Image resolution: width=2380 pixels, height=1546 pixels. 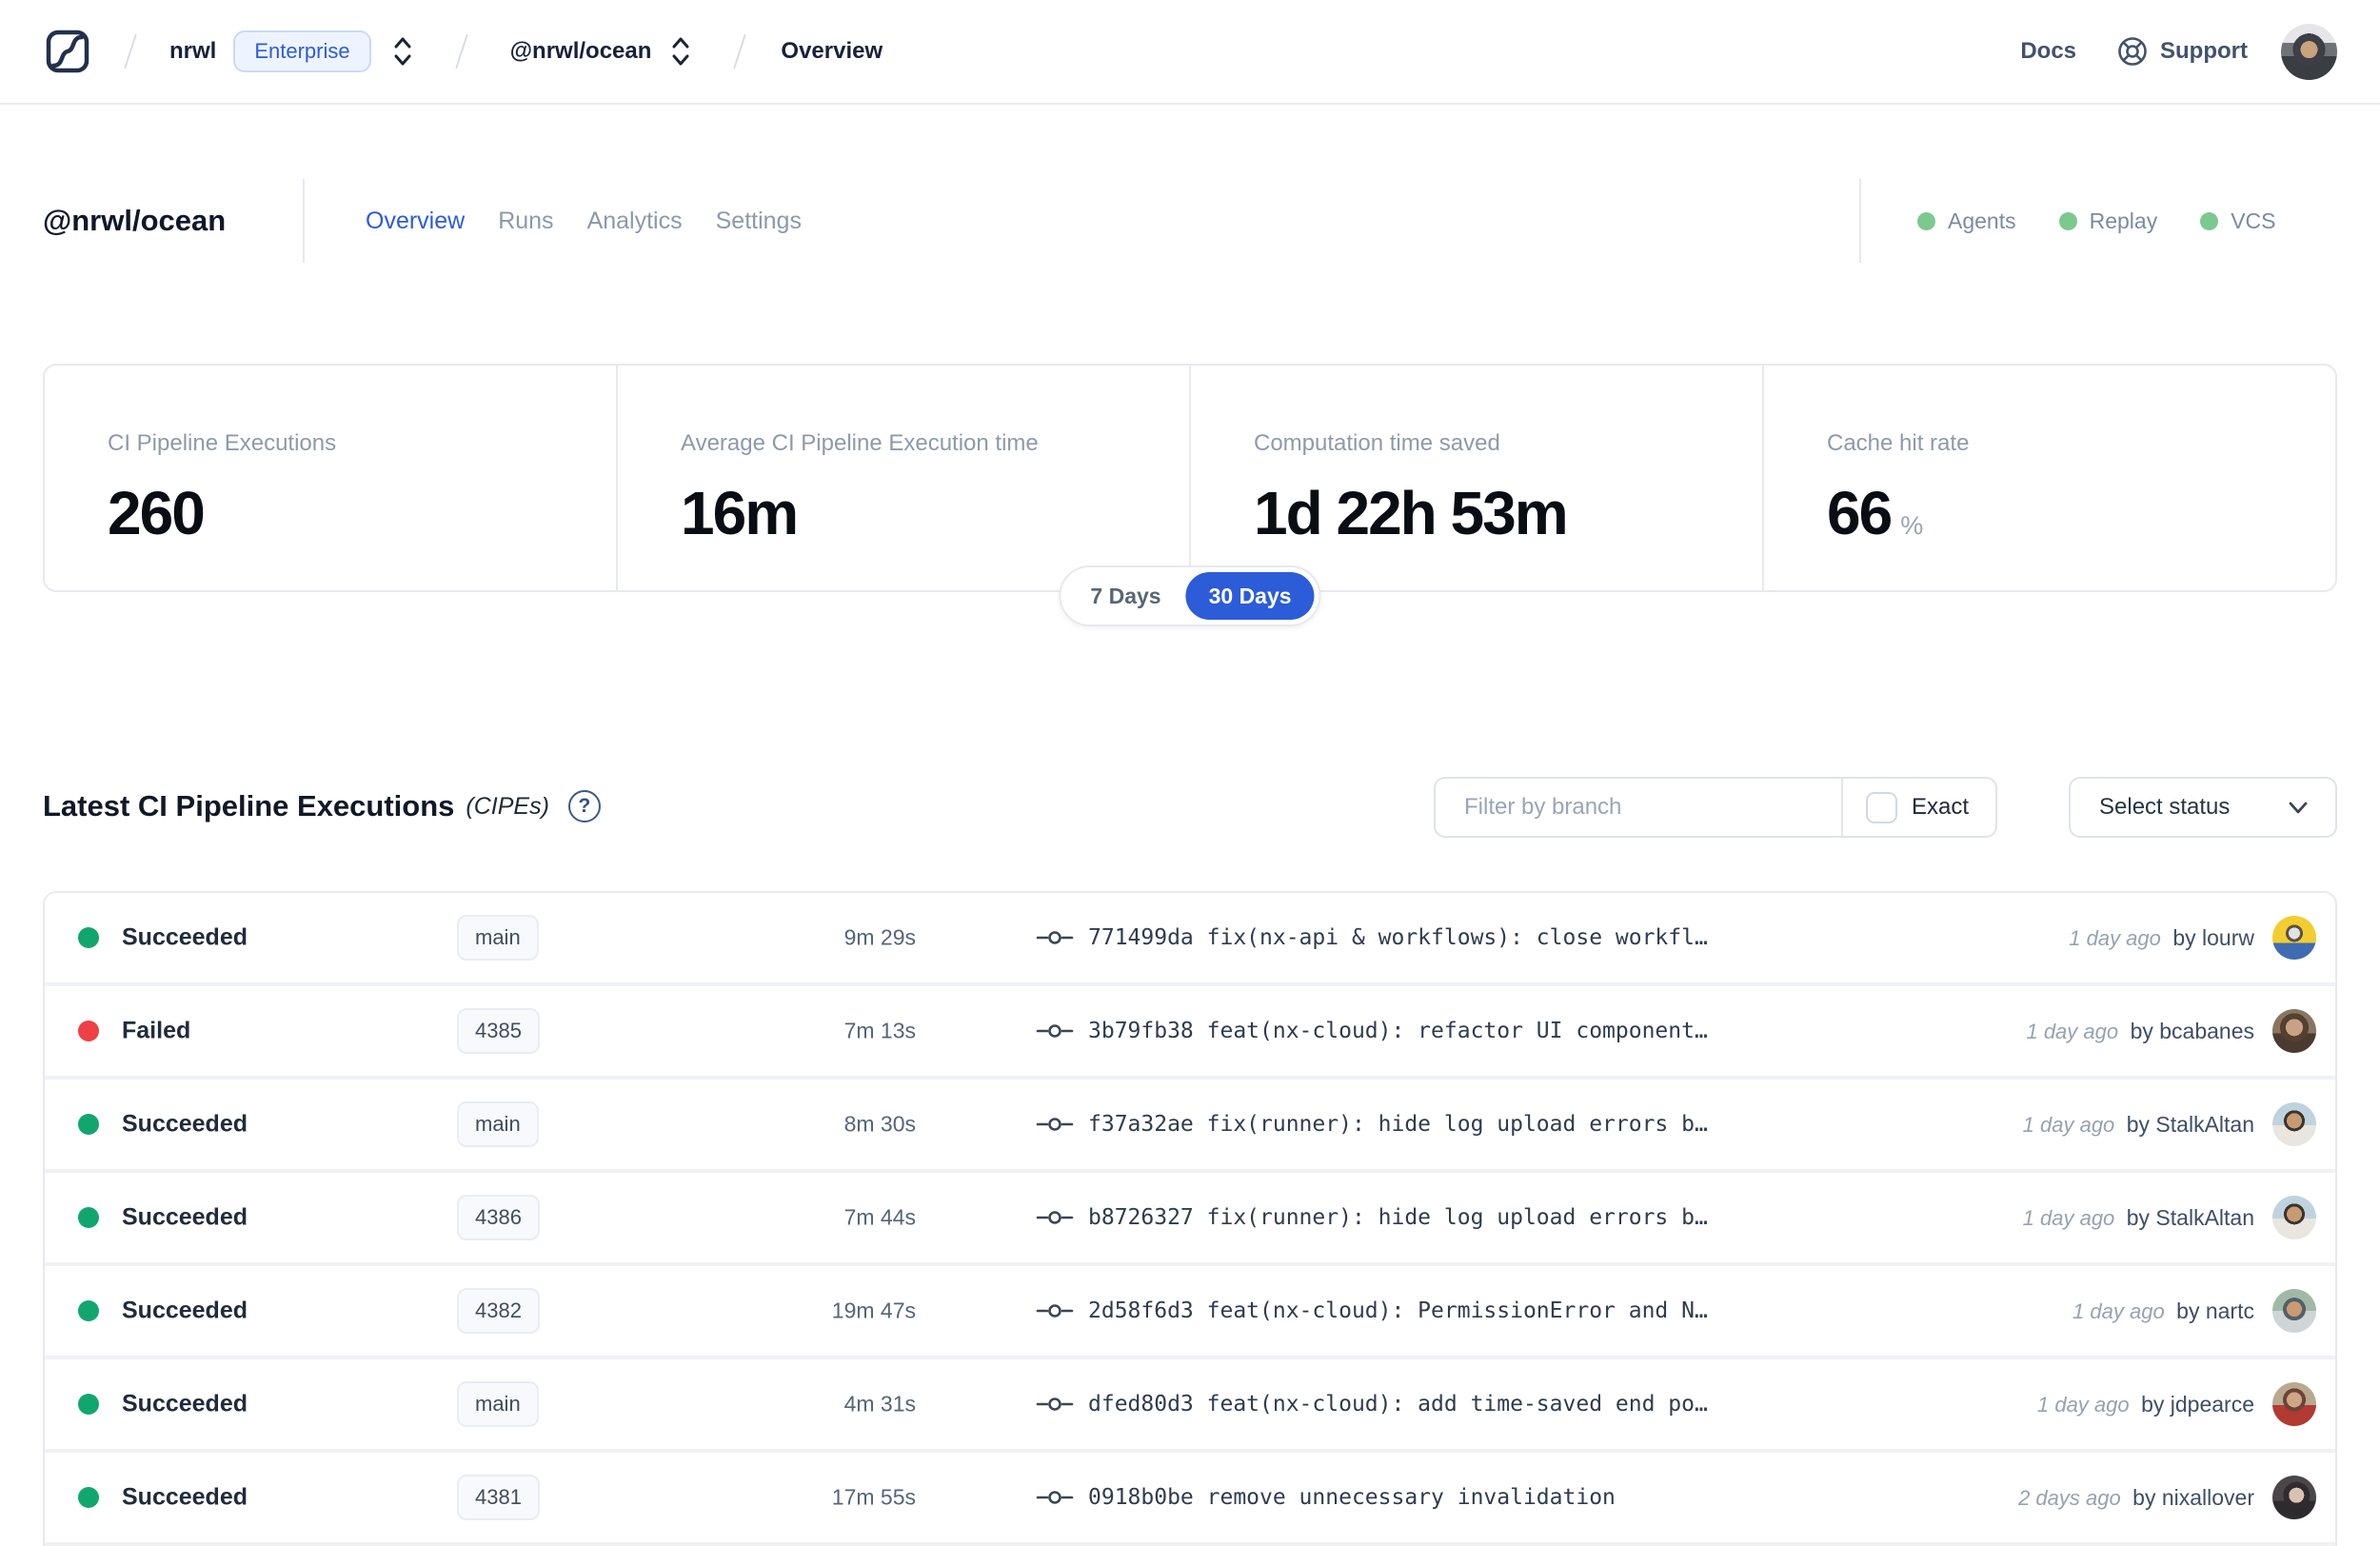 What do you see at coordinates (1966, 221) in the screenshot?
I see `feature-agents: Agents` at bounding box center [1966, 221].